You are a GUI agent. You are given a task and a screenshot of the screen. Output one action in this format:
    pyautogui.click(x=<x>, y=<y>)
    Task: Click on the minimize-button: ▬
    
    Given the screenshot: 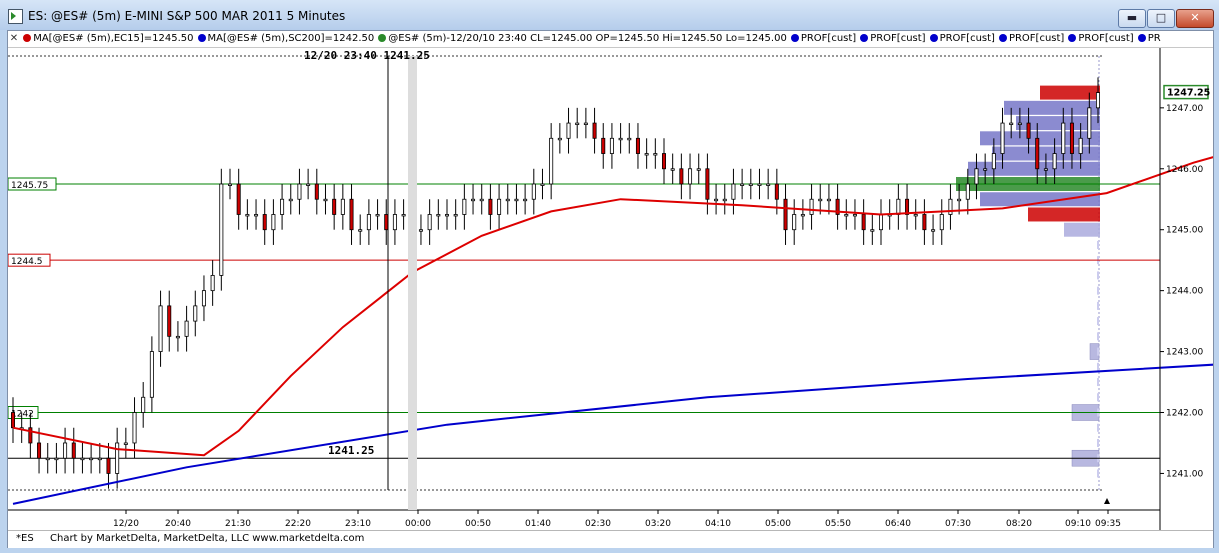 What is the action you would take?
    pyautogui.click(x=1132, y=18)
    